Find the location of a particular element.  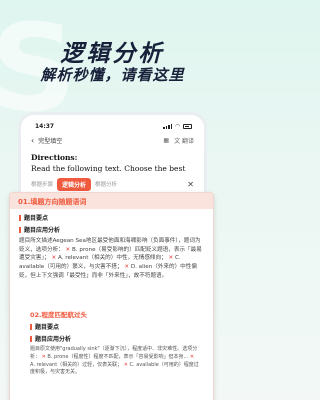

second-header: 02.程度匹配航过头 is located at coordinates (59, 315).